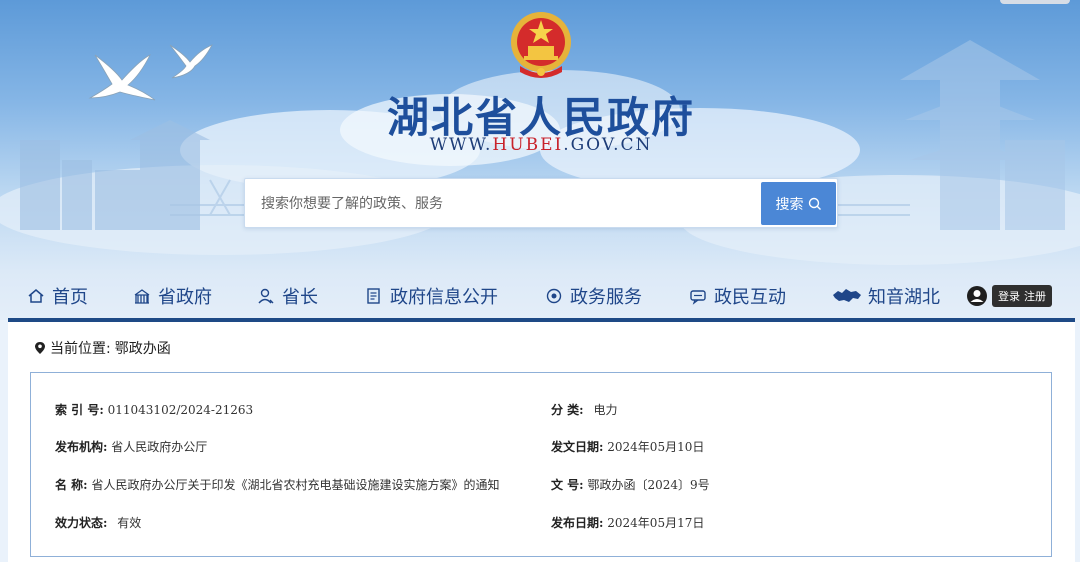 The image size is (1080, 562). I want to click on nav-item-public-interaction: 政民互动, so click(737, 296).